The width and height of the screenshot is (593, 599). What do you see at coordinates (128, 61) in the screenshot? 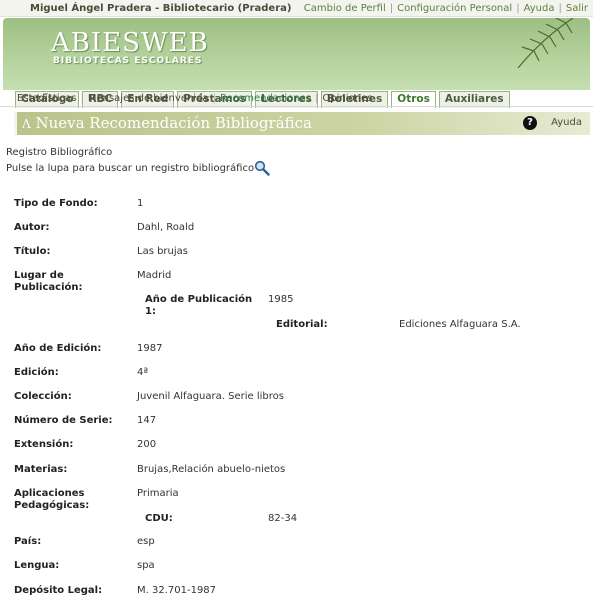
I see `logo-subtitle: BIBLIOTECAS ESCOLARES` at bounding box center [128, 61].